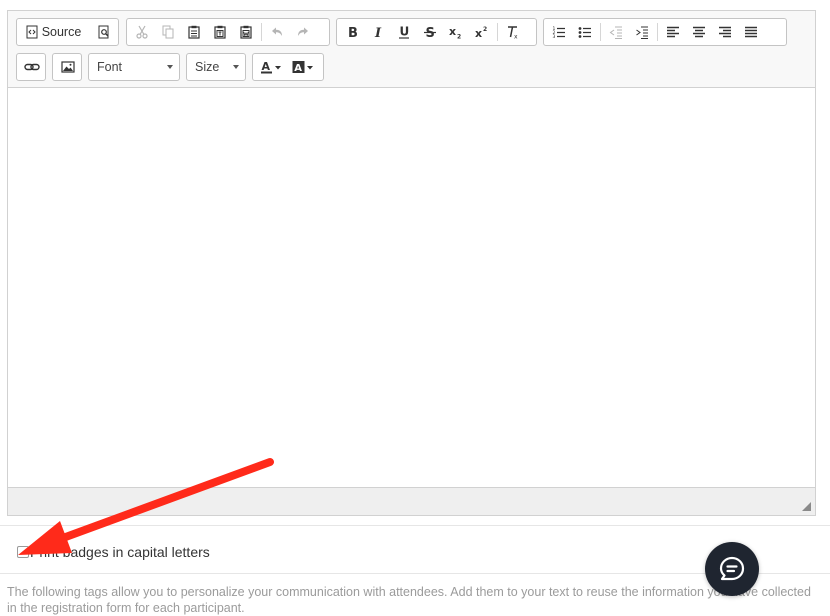 Image resolution: width=830 pixels, height=616 pixels. I want to click on toolbar-group-colors: A A, so click(288, 67).